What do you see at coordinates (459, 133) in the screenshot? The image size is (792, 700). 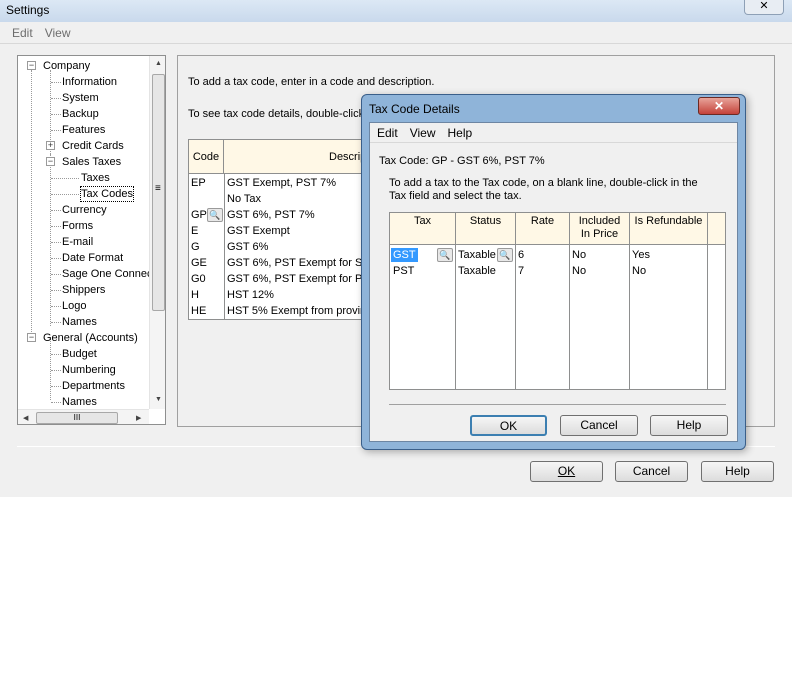 I see `dialog-menu-help: Help` at bounding box center [459, 133].